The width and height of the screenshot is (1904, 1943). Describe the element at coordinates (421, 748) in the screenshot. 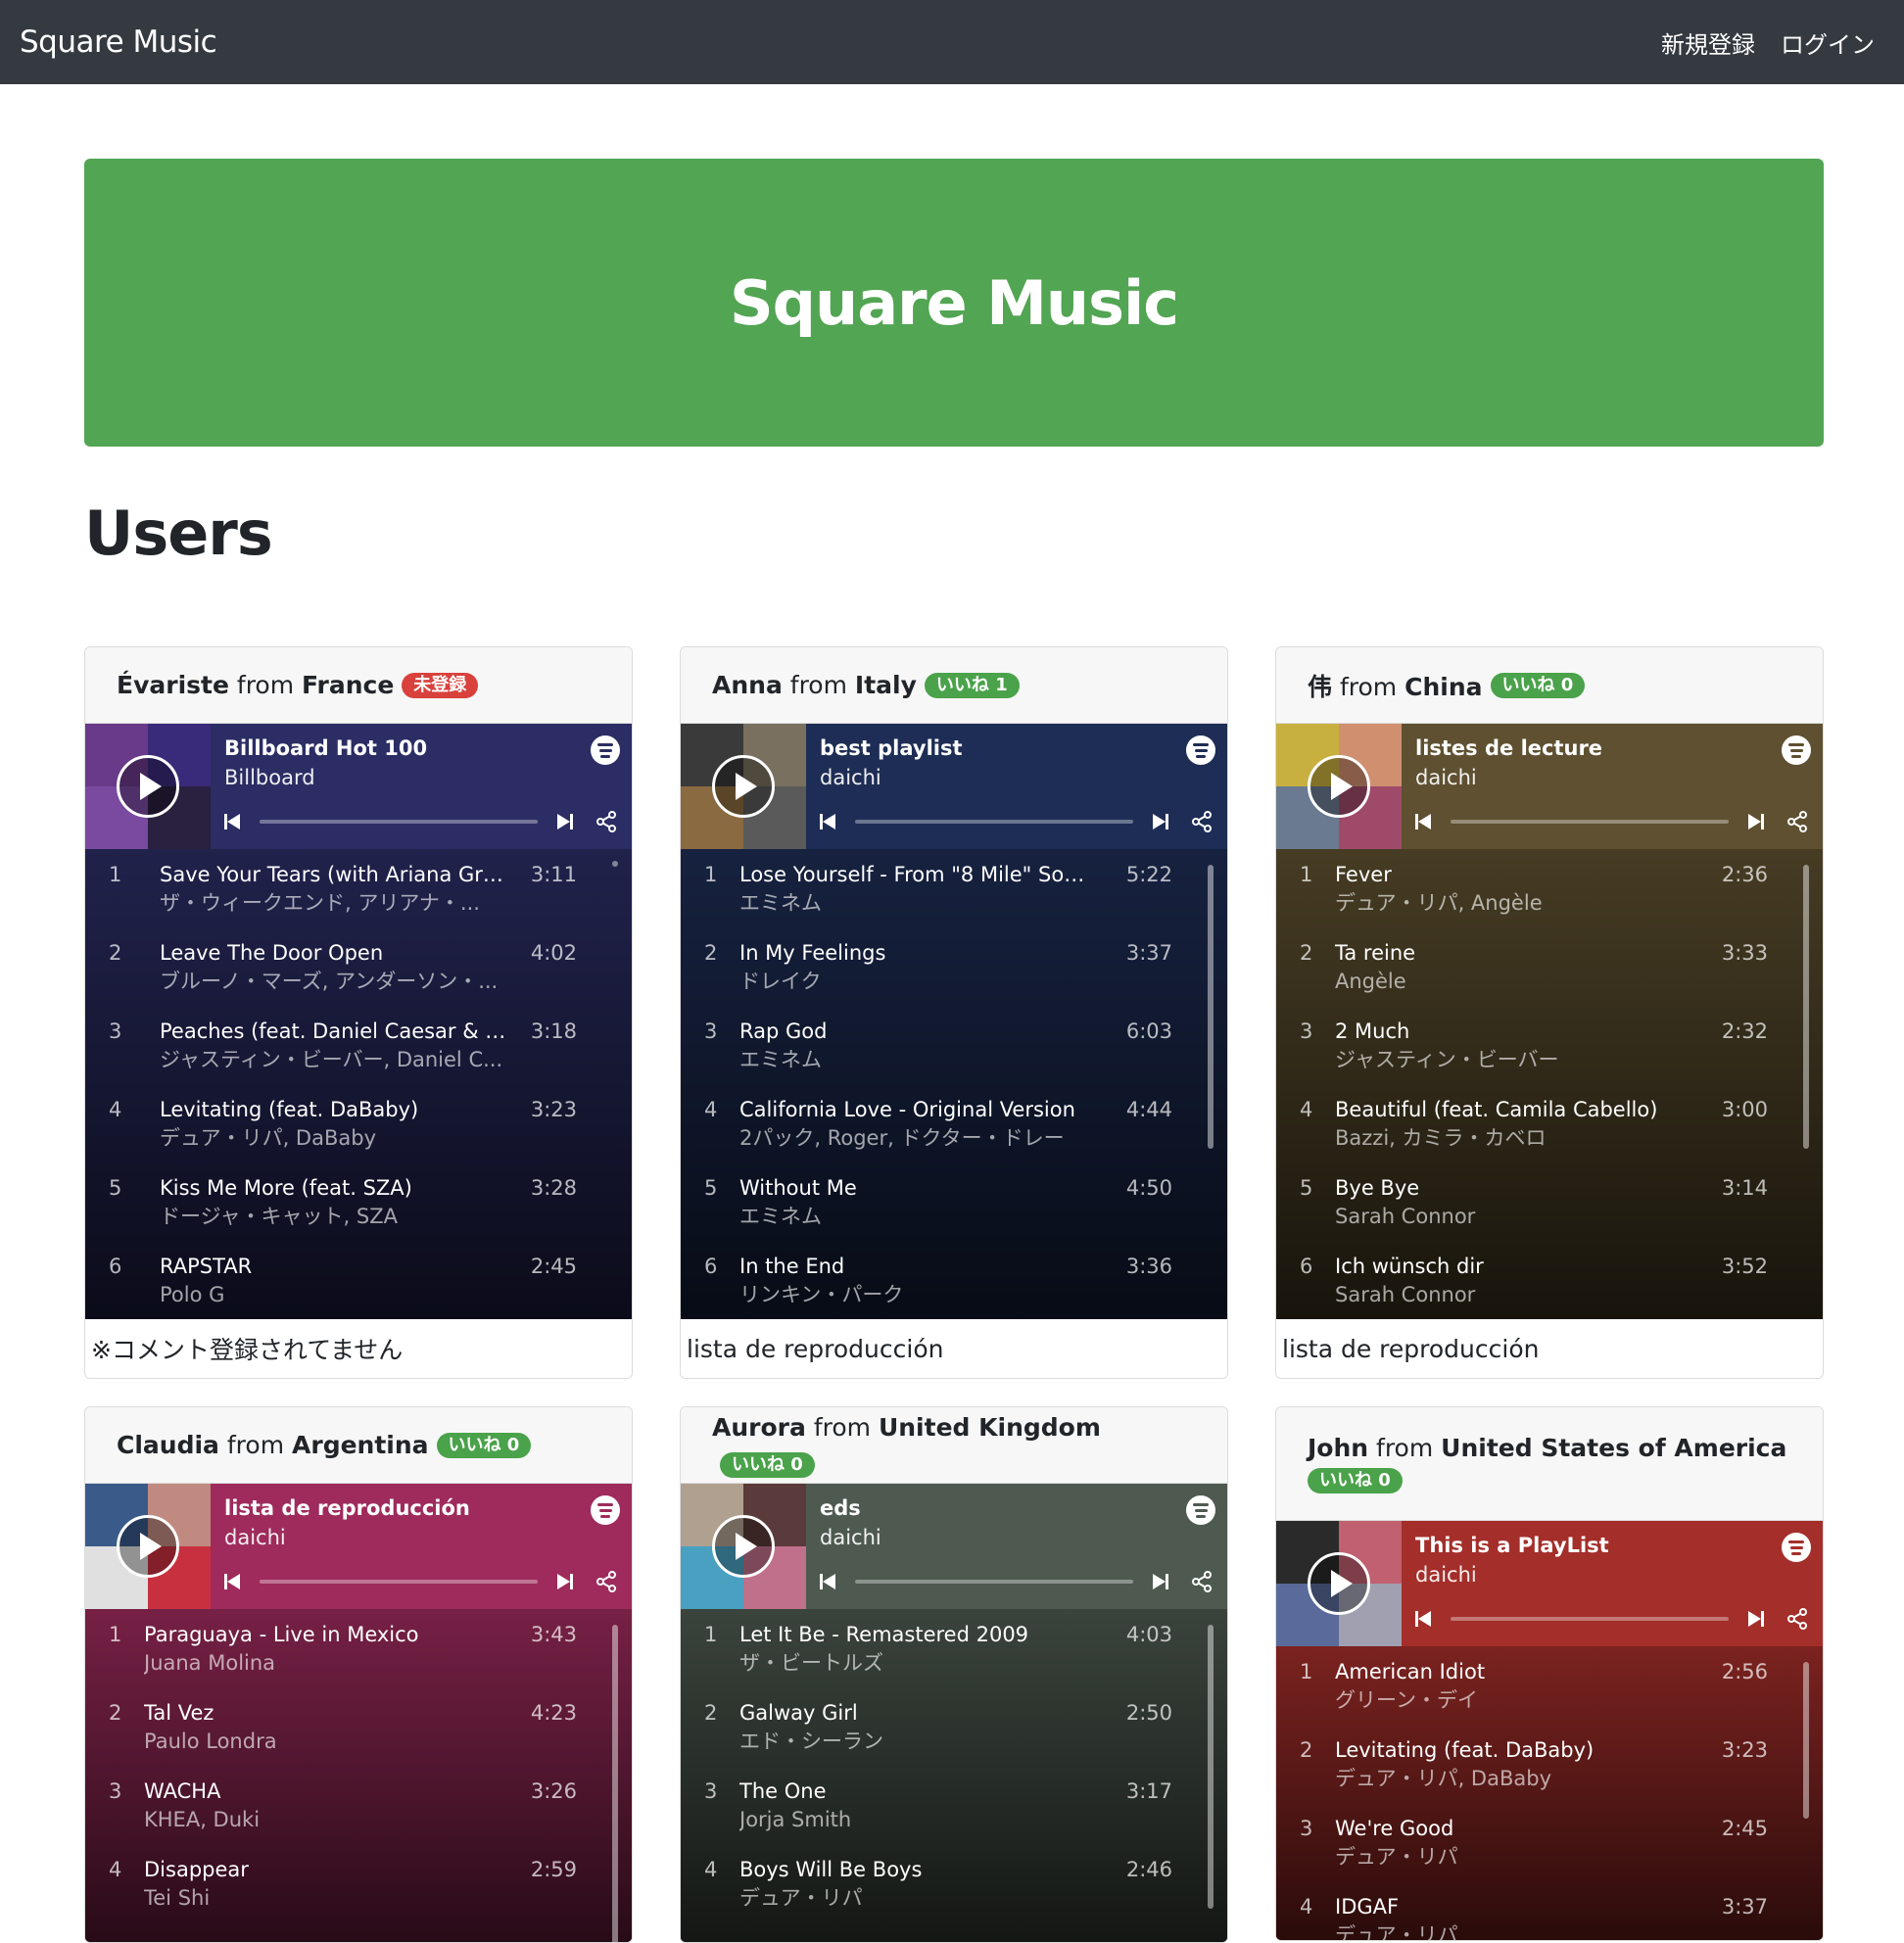

I see `playlist-title: Billboard Hot 100` at that location.